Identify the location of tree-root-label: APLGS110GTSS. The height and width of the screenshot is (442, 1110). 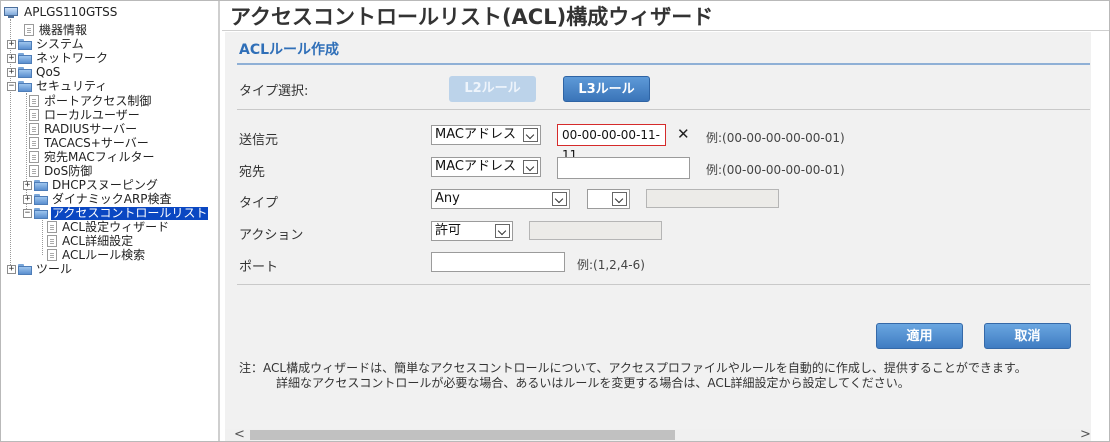
(71, 11).